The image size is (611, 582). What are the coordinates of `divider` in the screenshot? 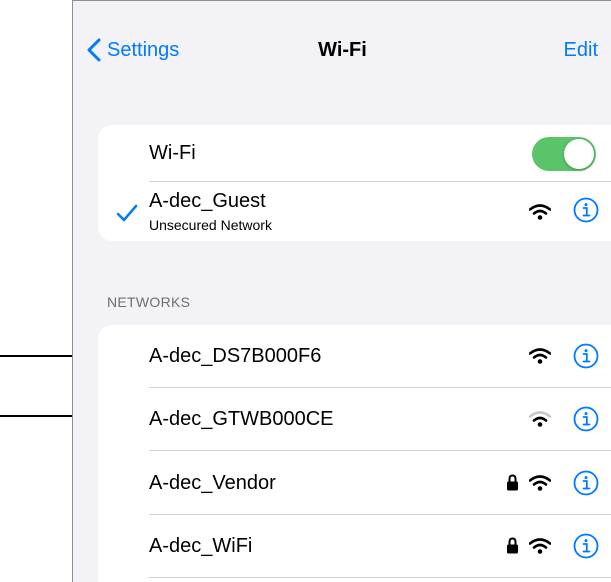 It's located at (380, 577).